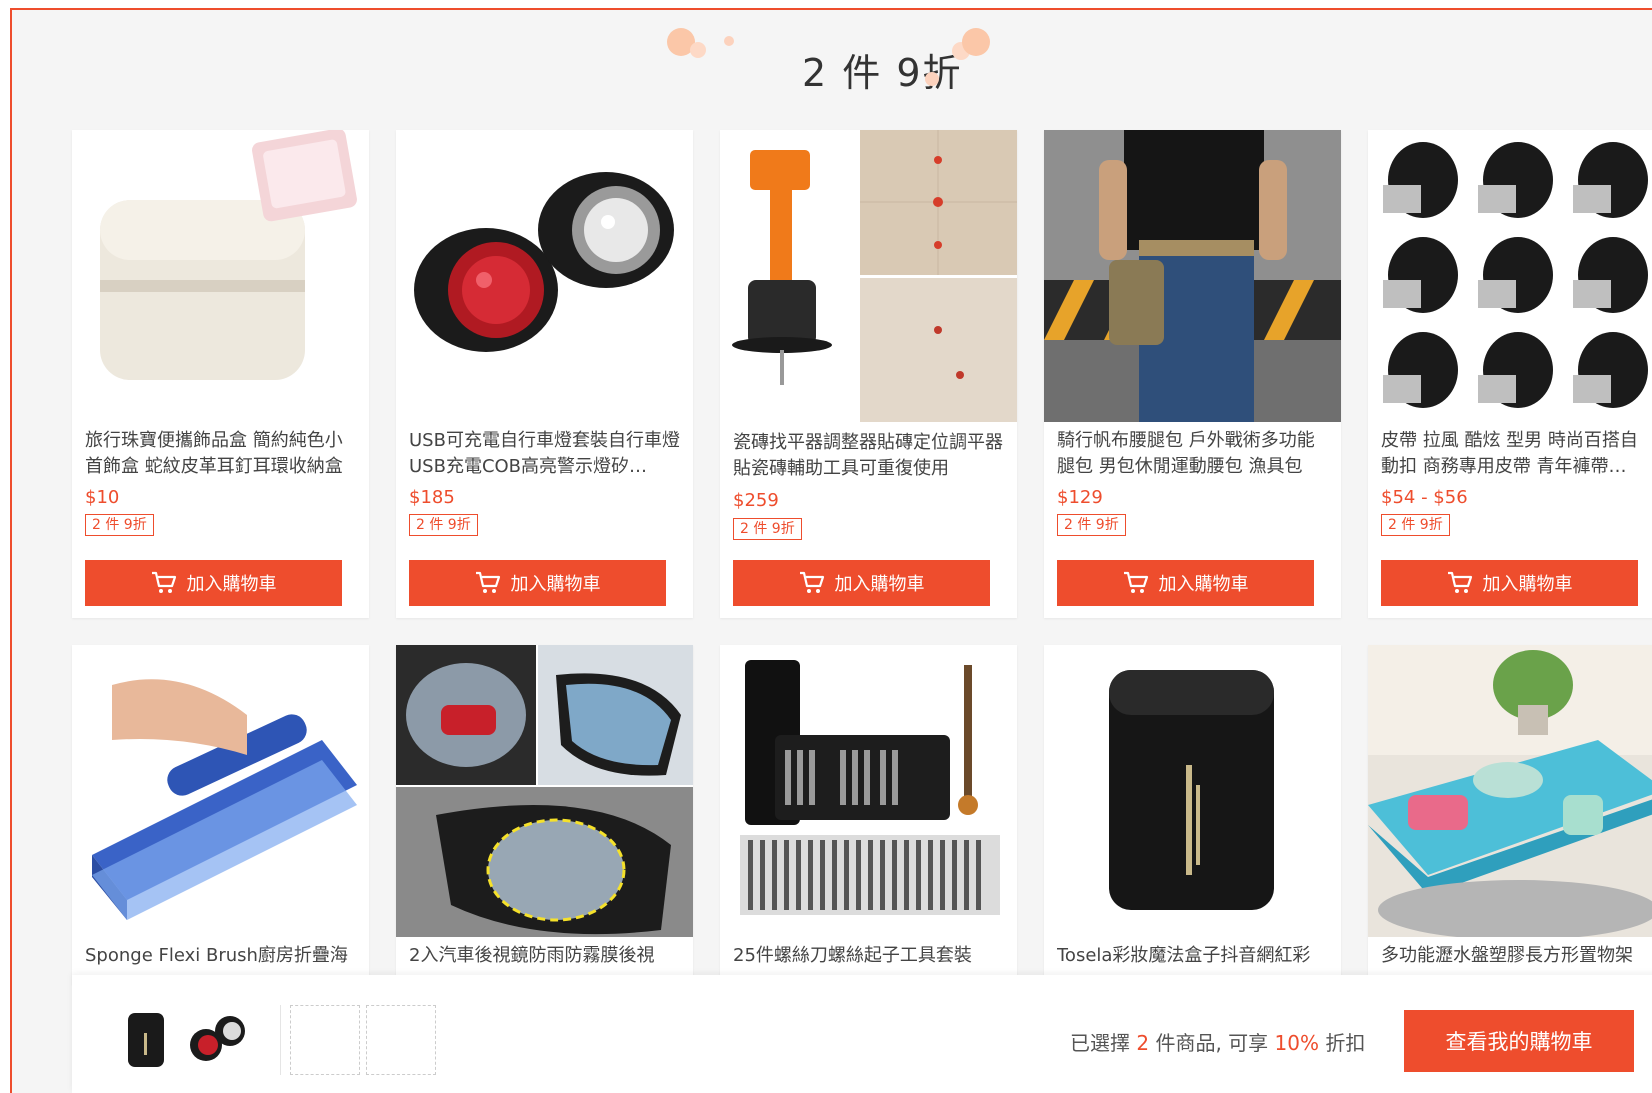 The image size is (1652, 1093). What do you see at coordinates (1143, 1043) in the screenshot?
I see `selected-count: 2` at bounding box center [1143, 1043].